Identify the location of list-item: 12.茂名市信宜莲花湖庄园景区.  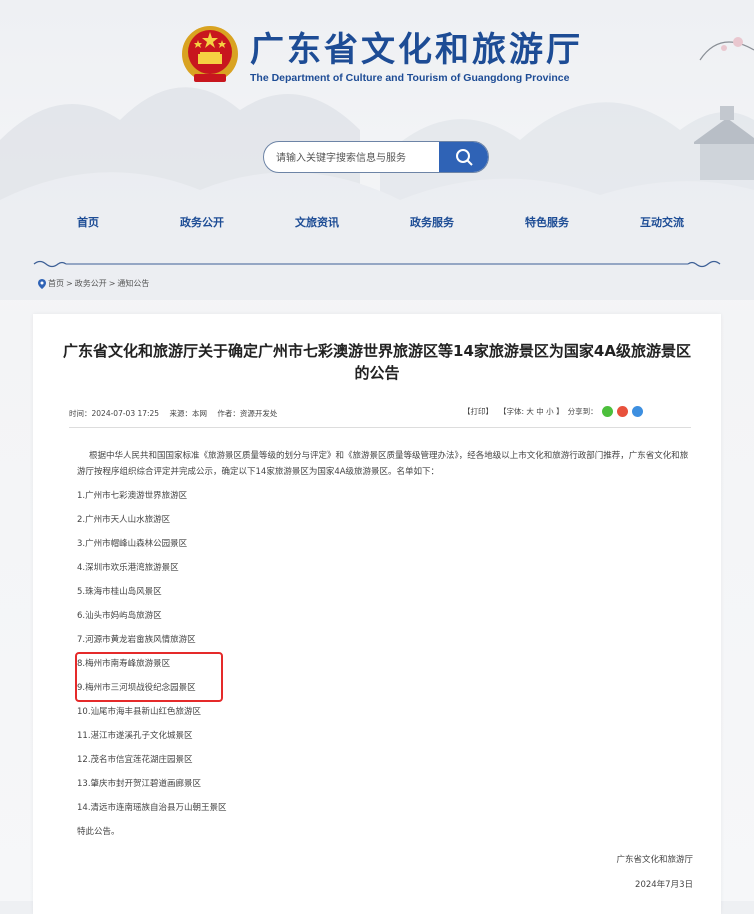
(135, 760).